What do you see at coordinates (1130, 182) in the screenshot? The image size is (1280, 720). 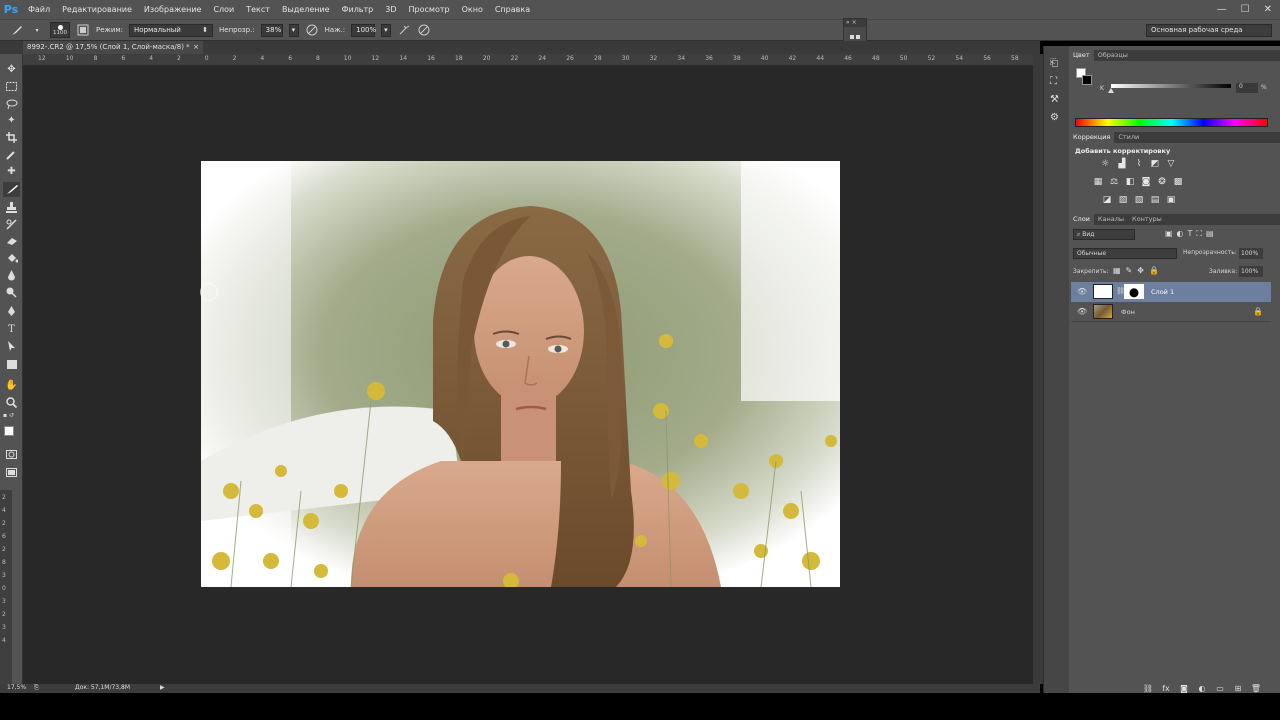 I see `black-white-icon: ◧` at bounding box center [1130, 182].